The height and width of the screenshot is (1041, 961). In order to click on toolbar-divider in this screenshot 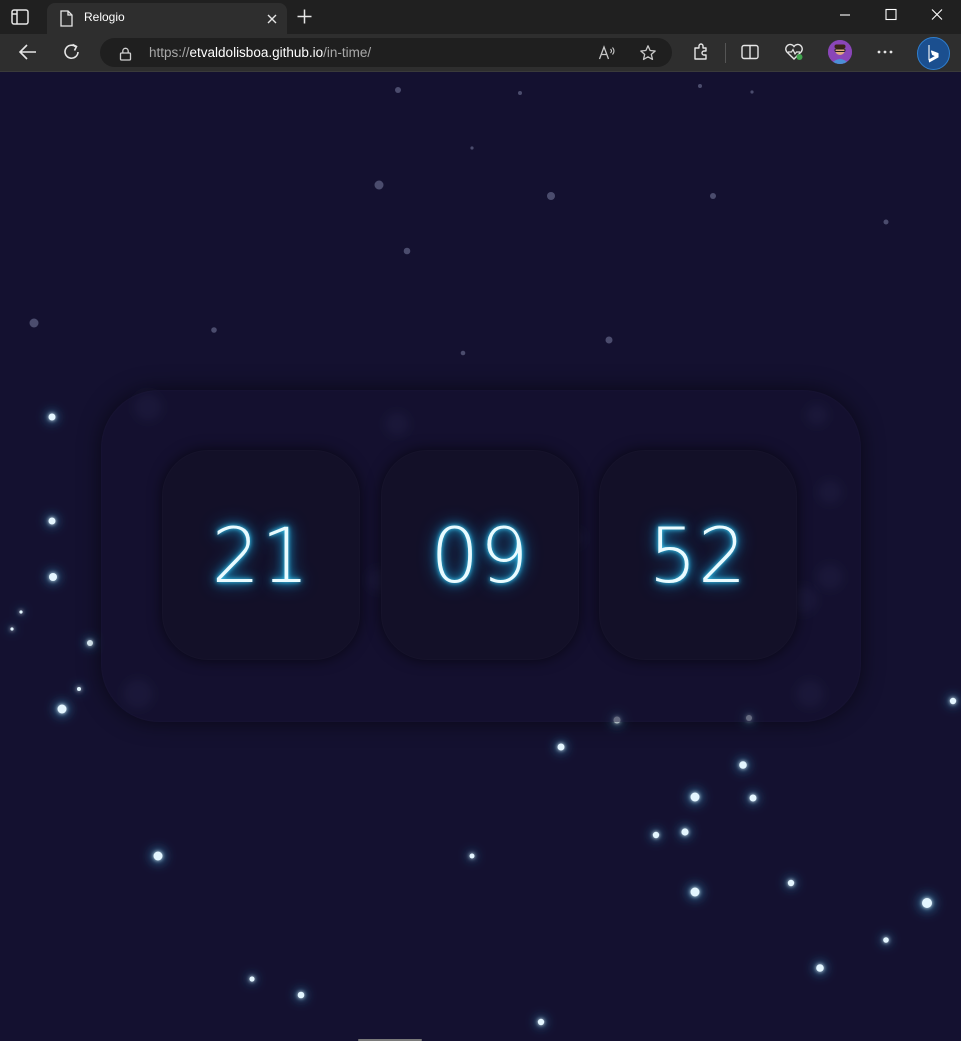, I will do `click(725, 53)`.